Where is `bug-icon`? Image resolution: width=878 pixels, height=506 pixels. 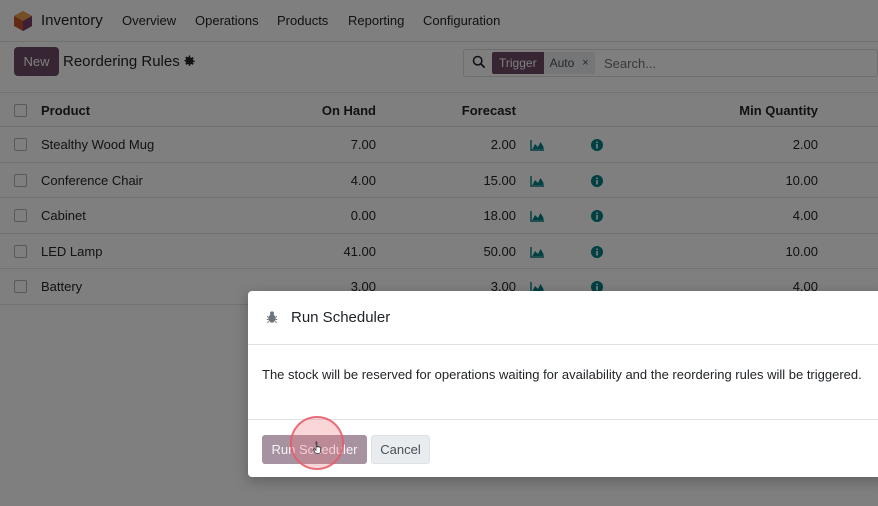 bug-icon is located at coordinates (272, 317).